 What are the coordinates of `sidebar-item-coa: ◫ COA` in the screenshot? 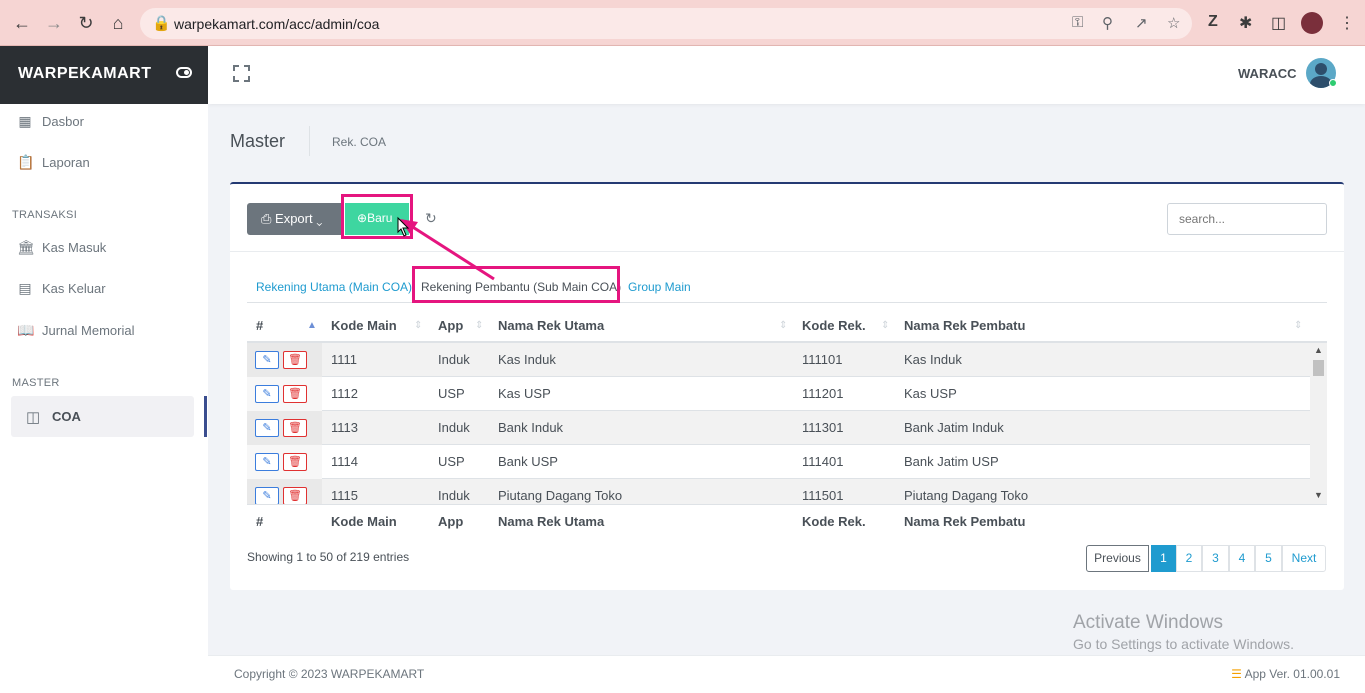 It's located at (102, 416).